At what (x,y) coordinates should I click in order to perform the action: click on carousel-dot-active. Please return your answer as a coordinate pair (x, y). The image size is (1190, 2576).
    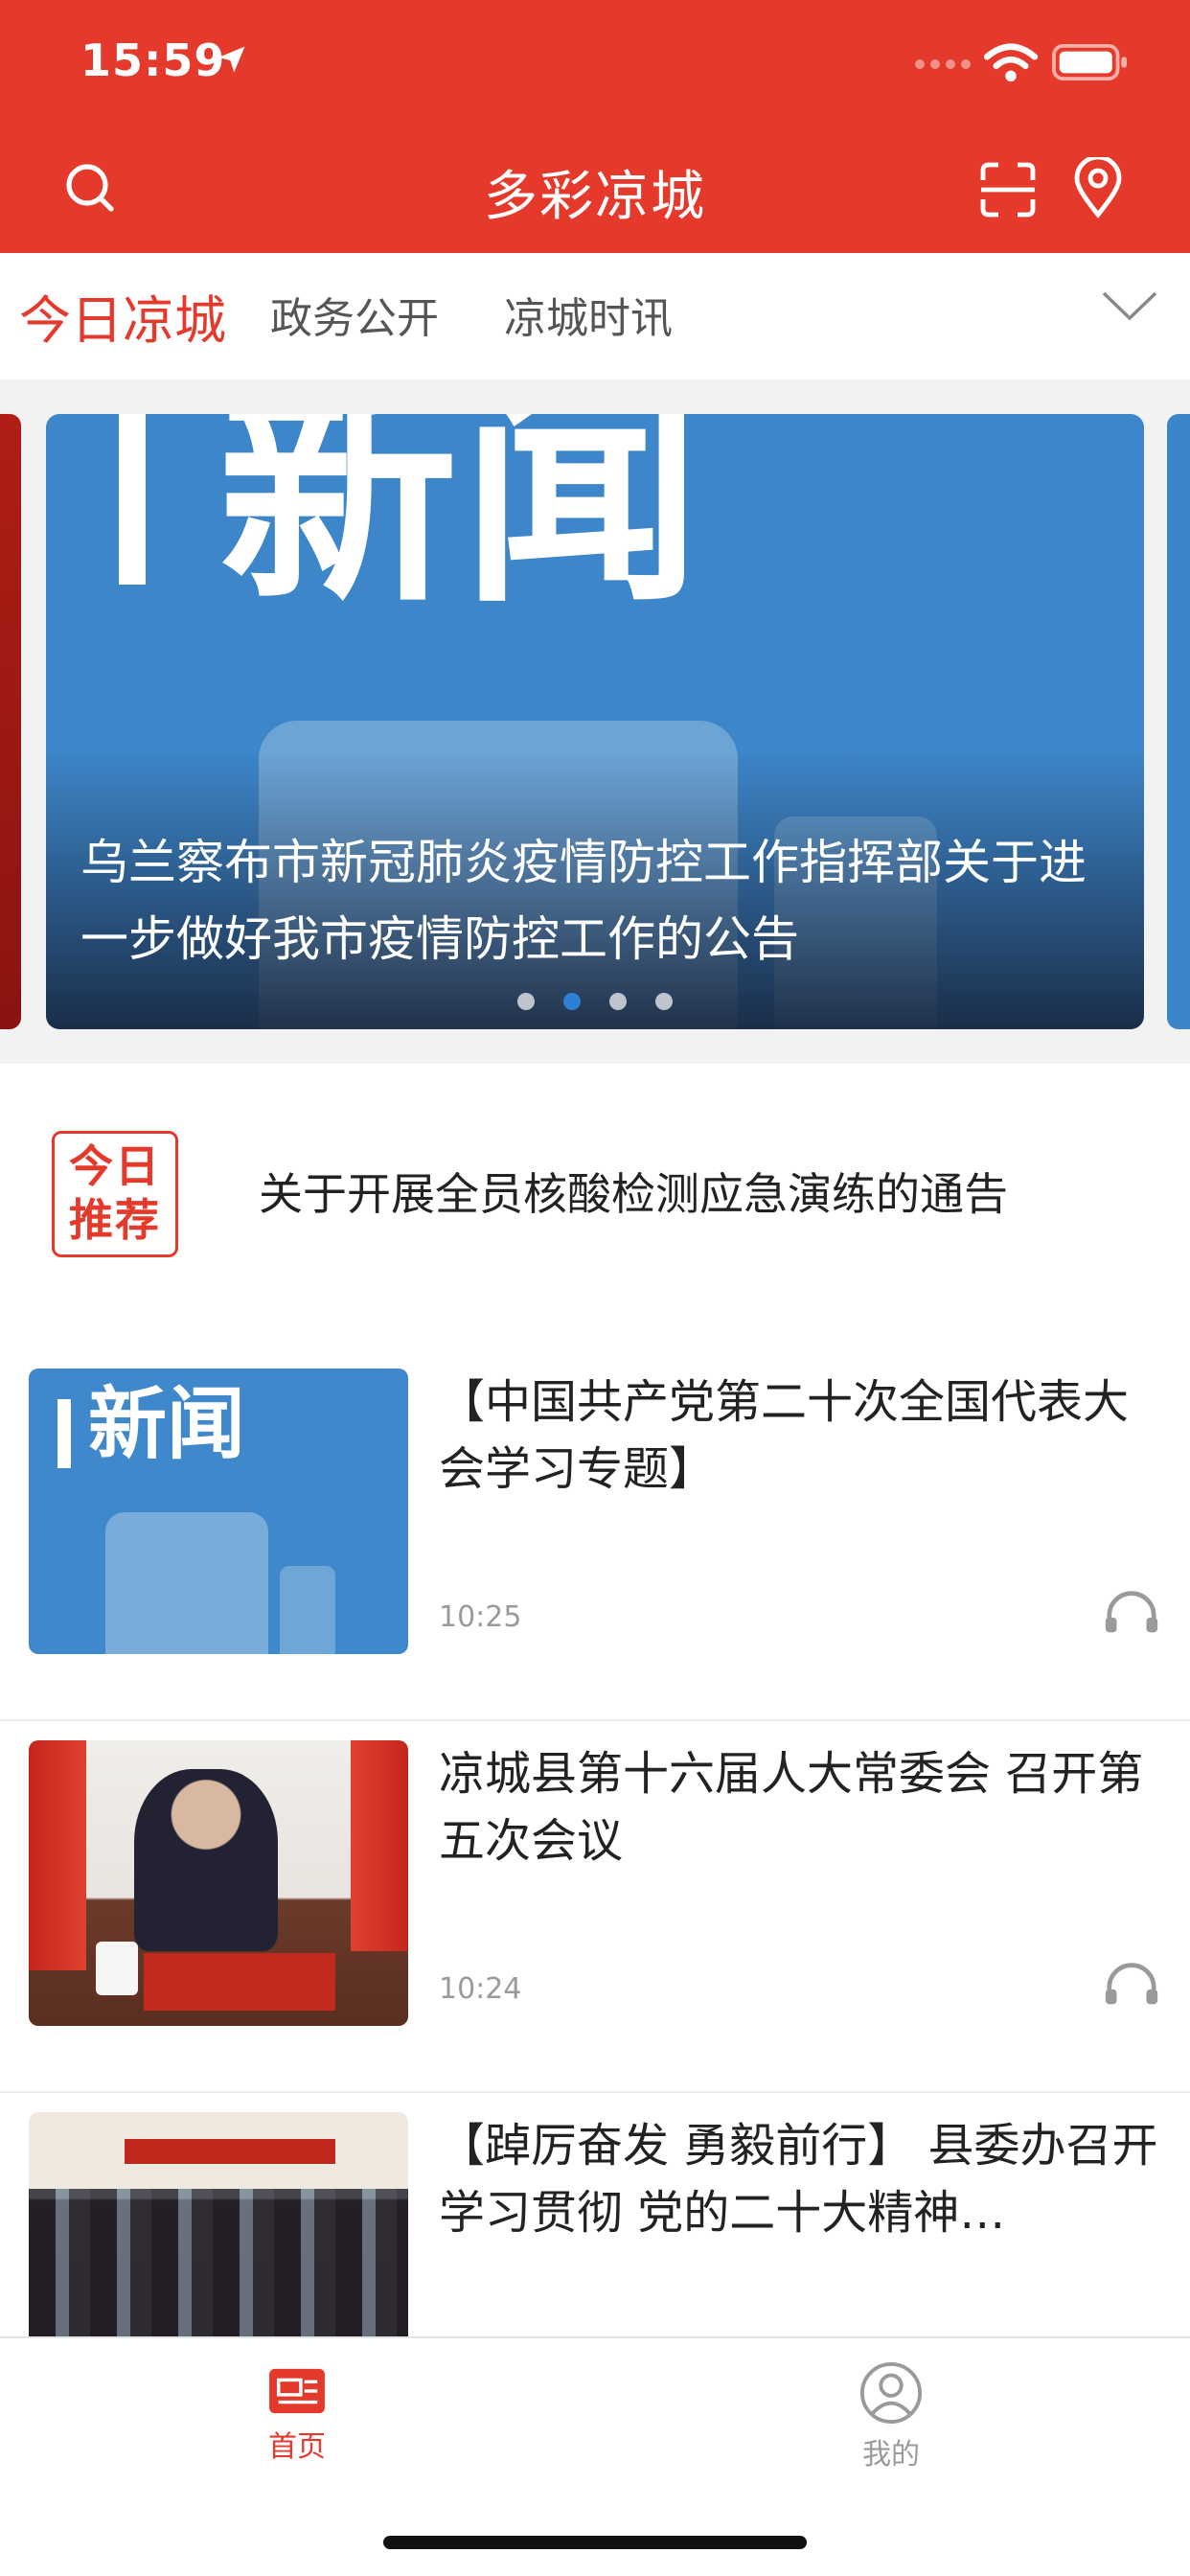
    Looking at the image, I should click on (572, 1001).